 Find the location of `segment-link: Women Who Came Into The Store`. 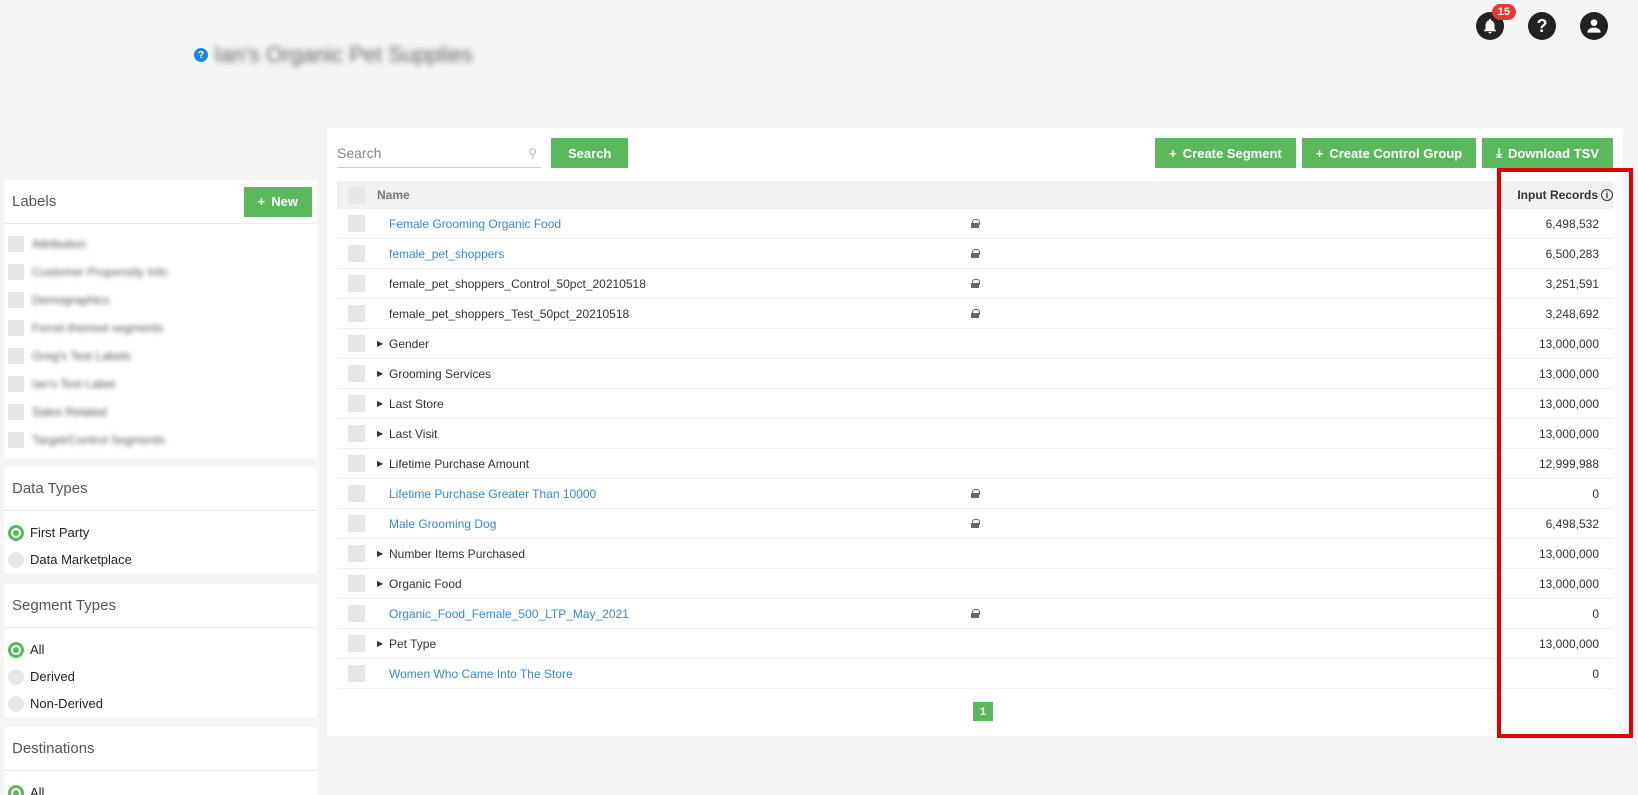

segment-link: Women Who Came Into The Store is located at coordinates (481, 674).